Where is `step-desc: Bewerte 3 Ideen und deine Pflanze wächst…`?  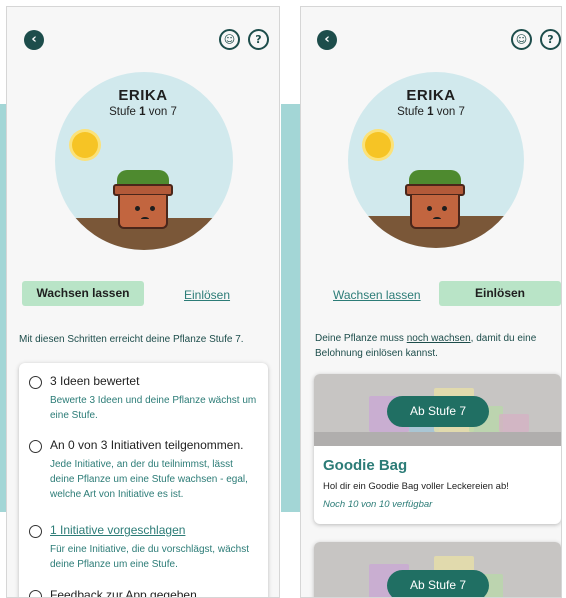
step-desc: Bewerte 3 Ideen und deine Pflanze wächst… is located at coordinates (153, 408).